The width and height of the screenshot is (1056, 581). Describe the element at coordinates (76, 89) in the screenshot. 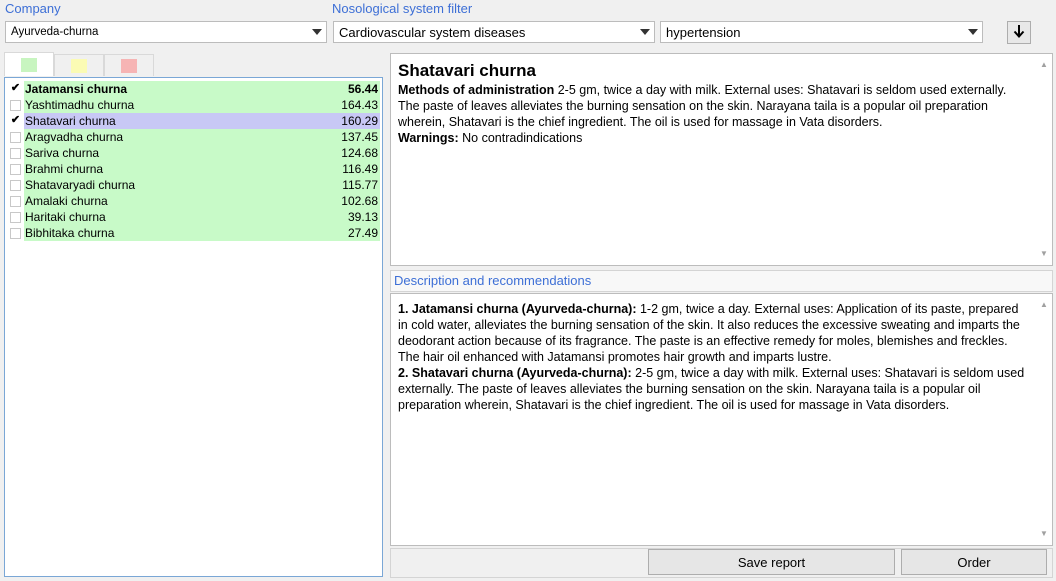

I see `product-name: Jatamansi churna` at that location.